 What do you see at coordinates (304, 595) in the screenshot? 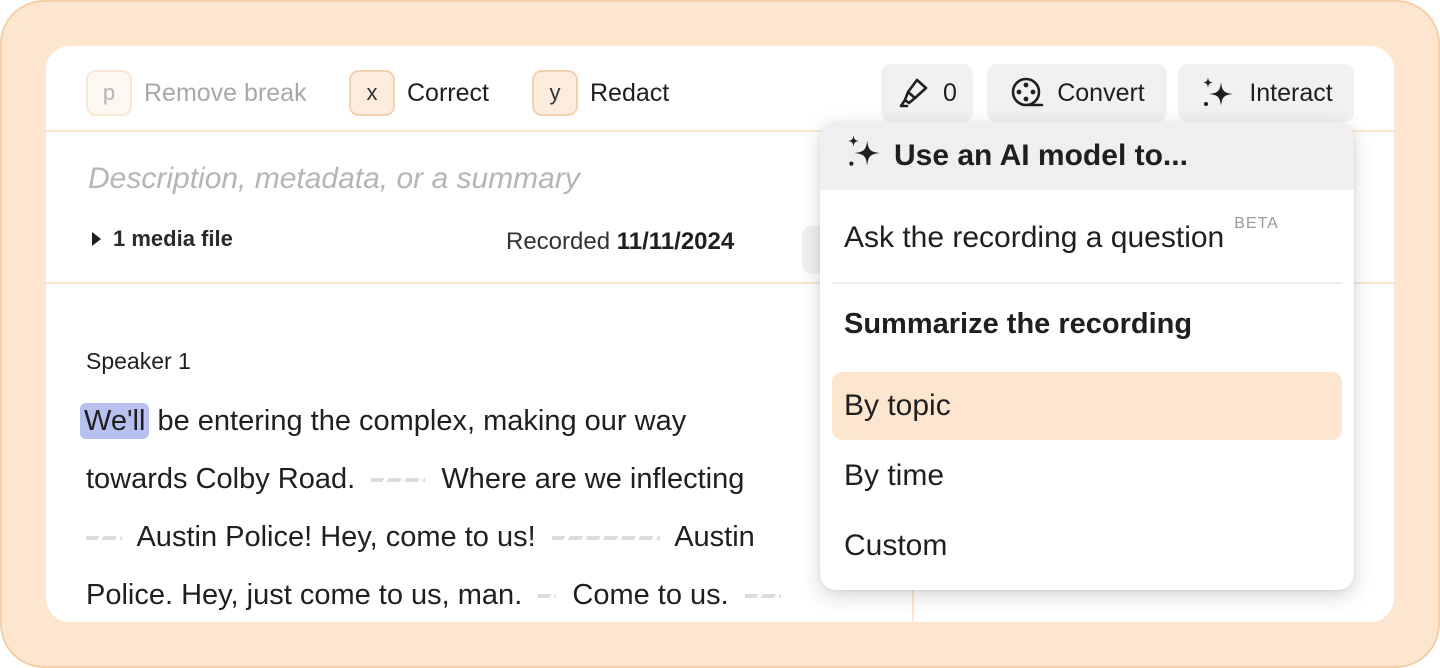
I see `transcript-segment: Police. Hey, just come to us, man.` at bounding box center [304, 595].